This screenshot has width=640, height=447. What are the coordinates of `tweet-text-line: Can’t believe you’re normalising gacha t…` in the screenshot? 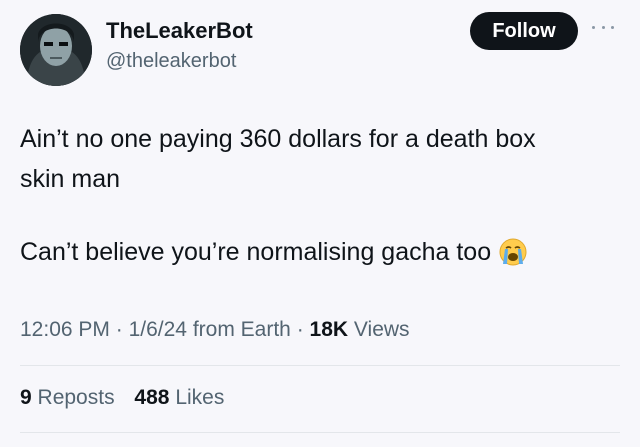 It's located at (273, 255).